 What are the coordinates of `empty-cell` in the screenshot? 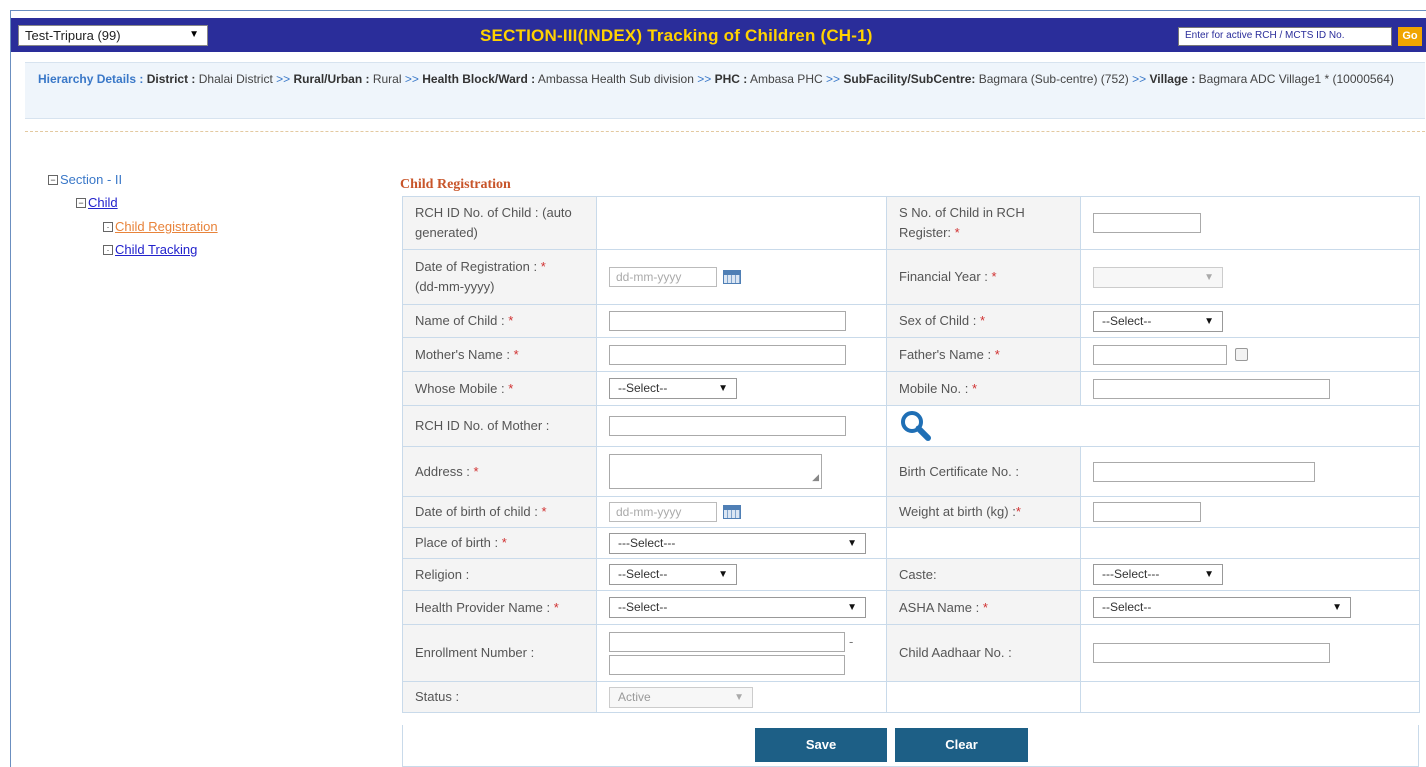 It's located at (983, 543).